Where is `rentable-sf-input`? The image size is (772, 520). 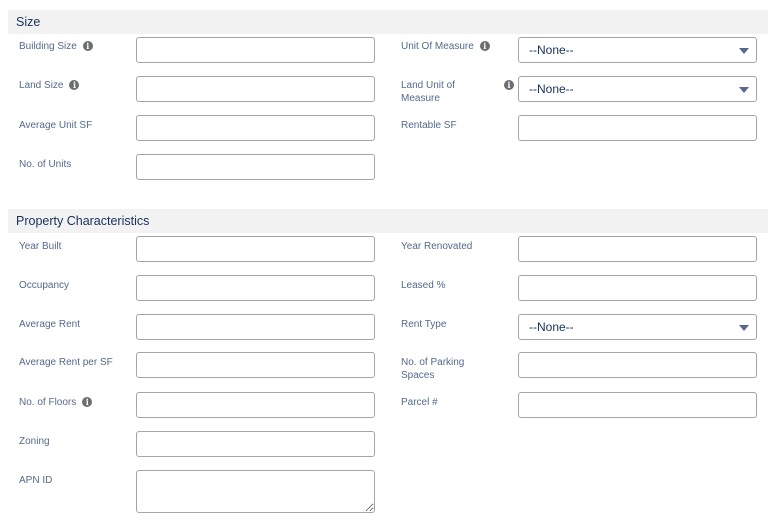 rentable-sf-input is located at coordinates (637, 128).